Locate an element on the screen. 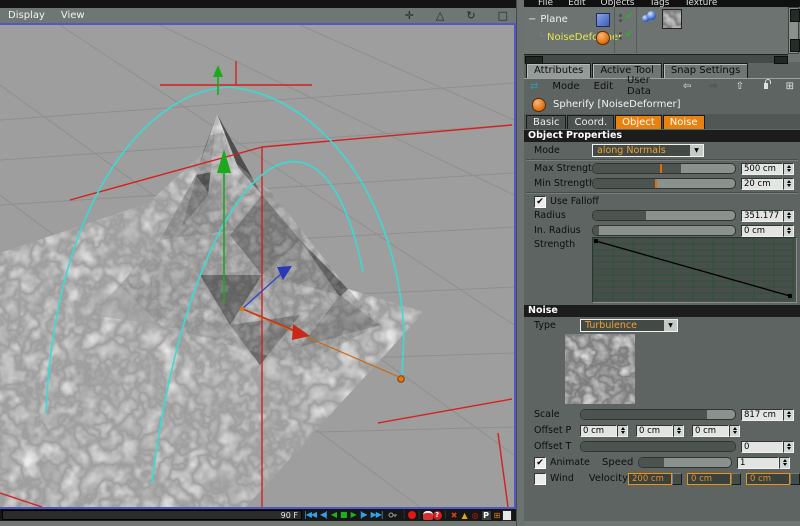 The height and width of the screenshot is (526, 800). scale-field: 817 cm is located at coordinates (767, 414).